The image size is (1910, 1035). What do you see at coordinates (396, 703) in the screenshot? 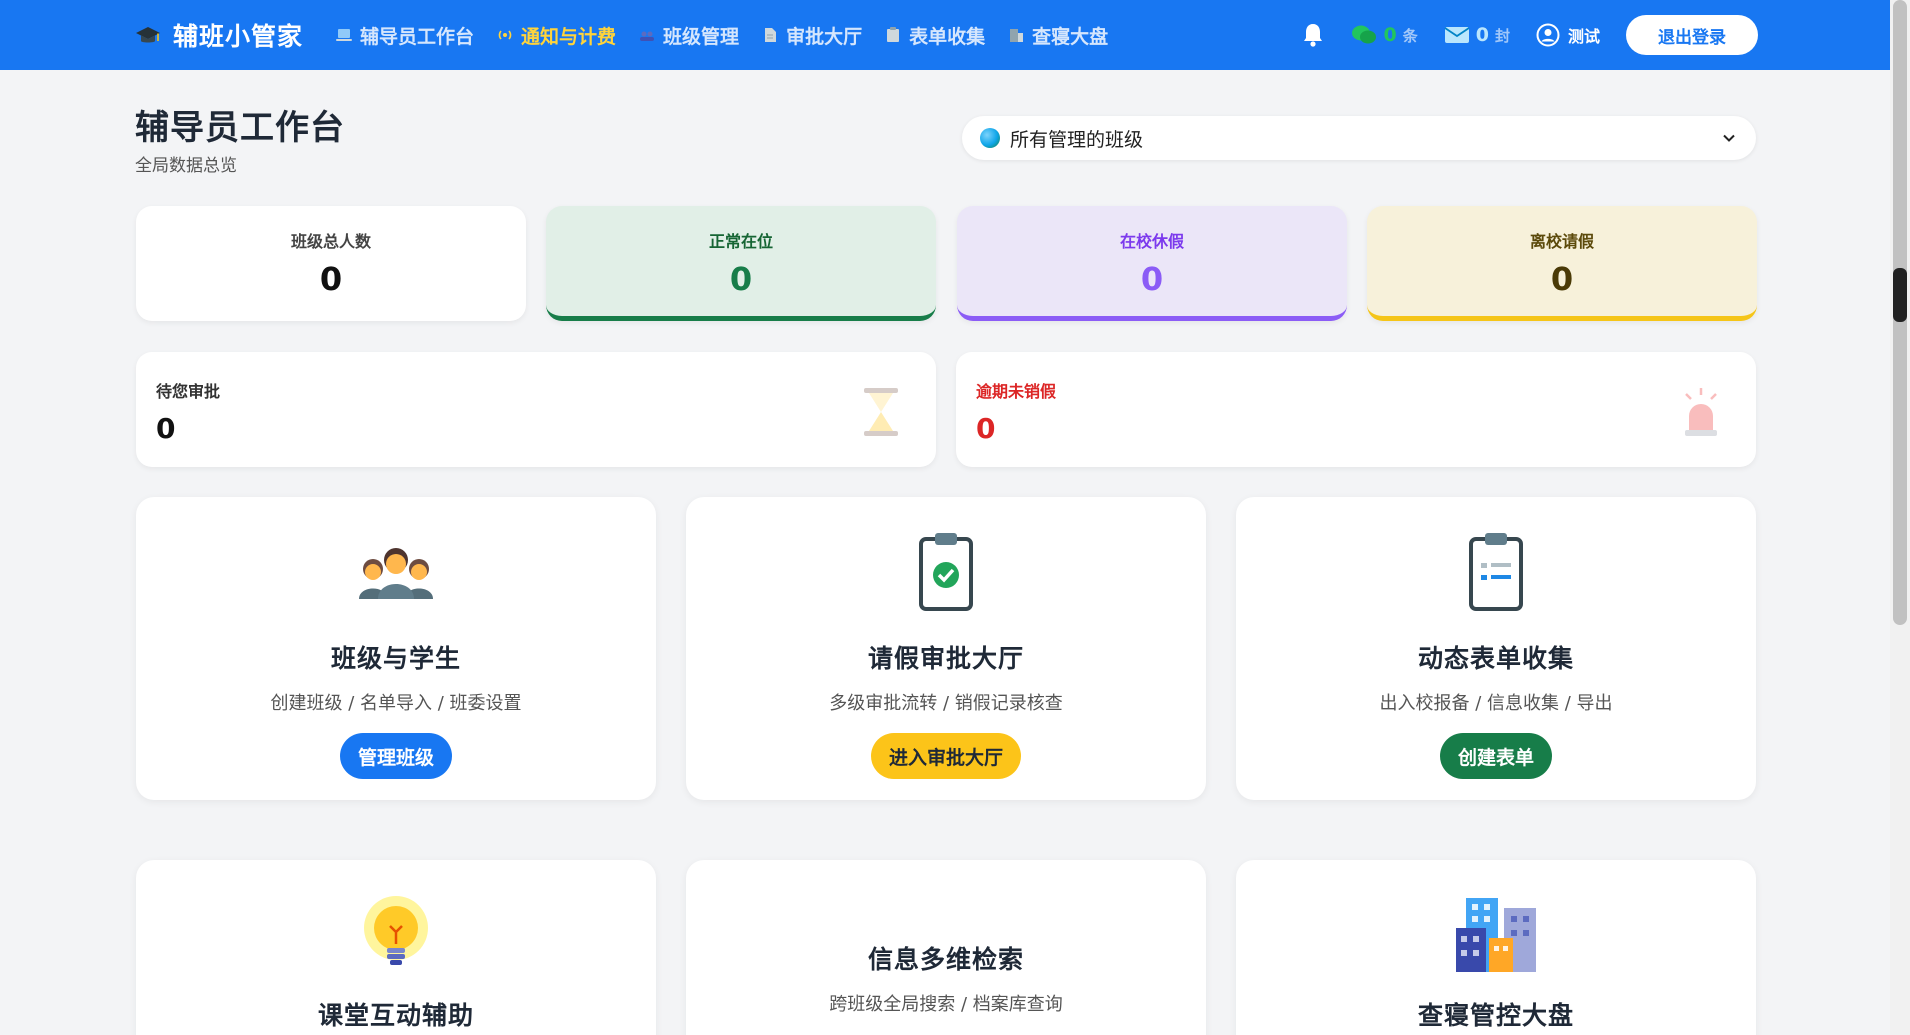
I see `module-desc: 创建班级 / 名单导入 / 班委设置` at bounding box center [396, 703].